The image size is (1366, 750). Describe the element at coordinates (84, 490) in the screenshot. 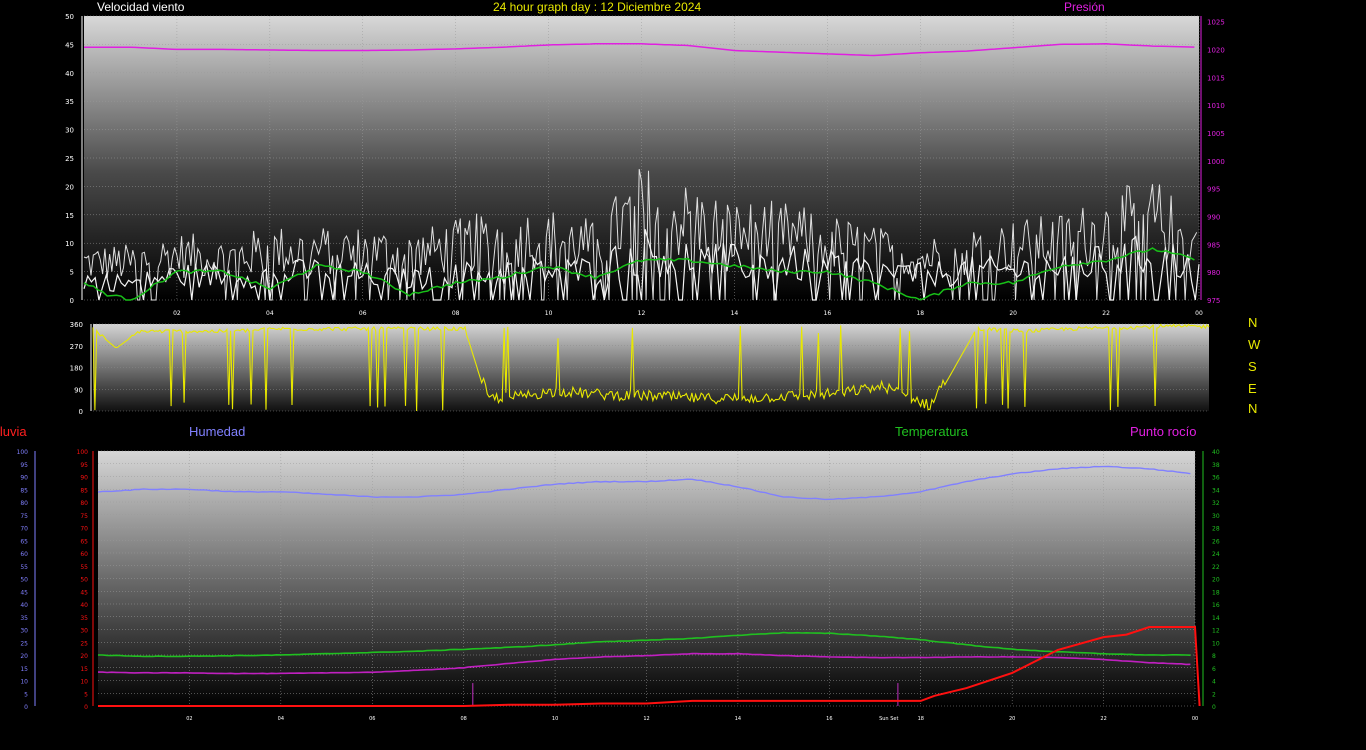

I see `rain-y-tick-label: 85` at that location.